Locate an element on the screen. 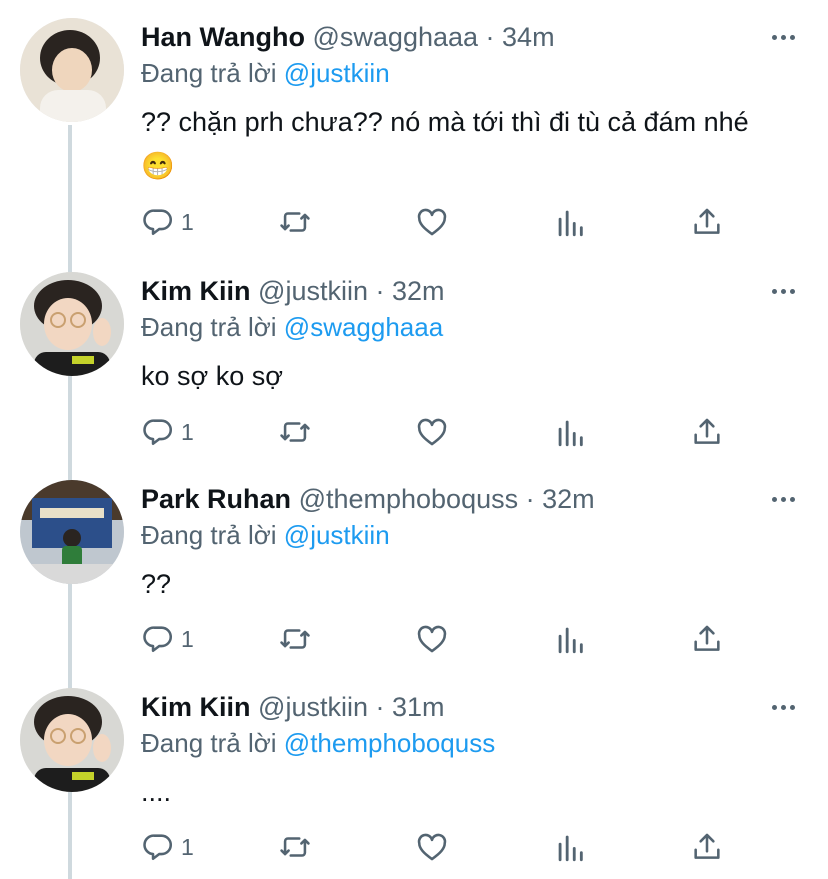 The height and width of the screenshot is (879, 828). display-name: Park Ruhan is located at coordinates (216, 499).